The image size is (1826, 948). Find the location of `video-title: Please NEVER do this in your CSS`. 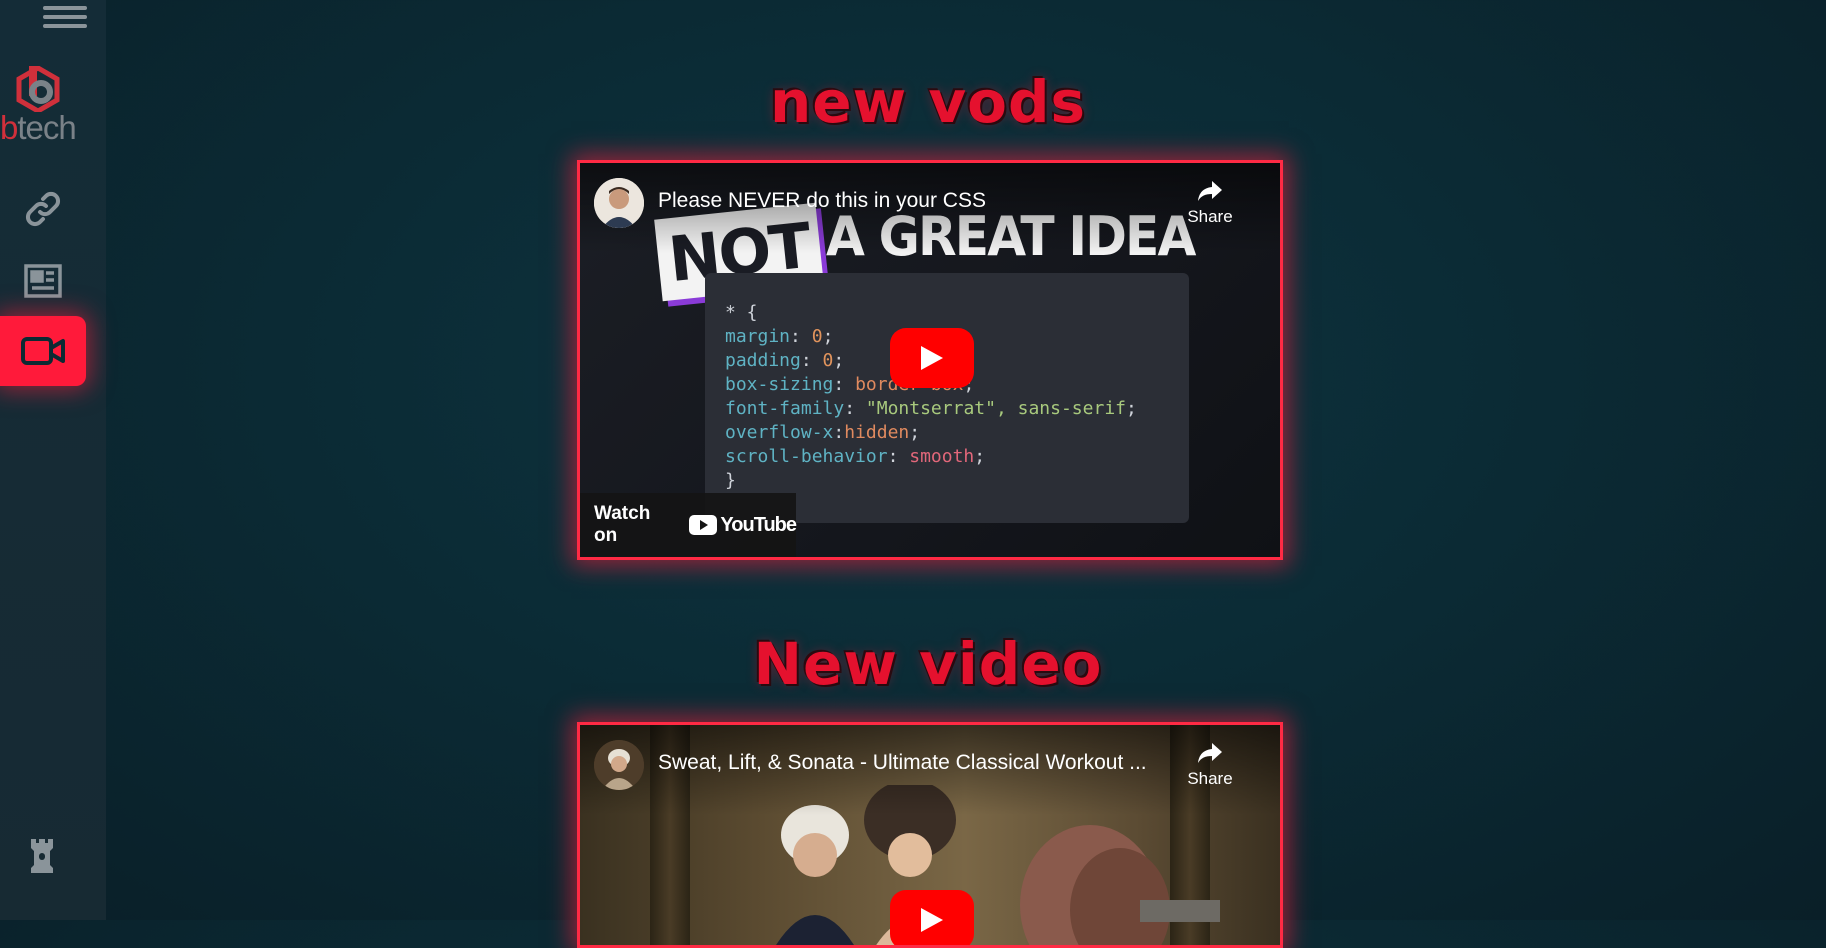

video-title: Please NEVER do this in your CSS is located at coordinates (822, 201).